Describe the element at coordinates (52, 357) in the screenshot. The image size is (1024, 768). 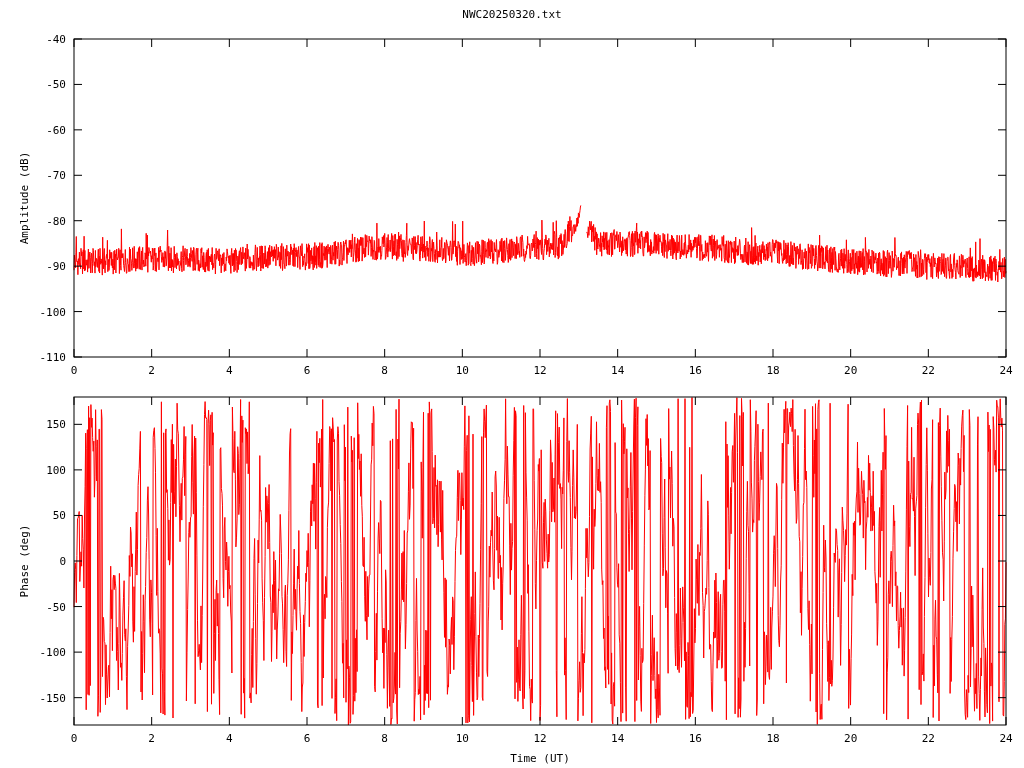
I see `y-tick-label: -110` at that location.